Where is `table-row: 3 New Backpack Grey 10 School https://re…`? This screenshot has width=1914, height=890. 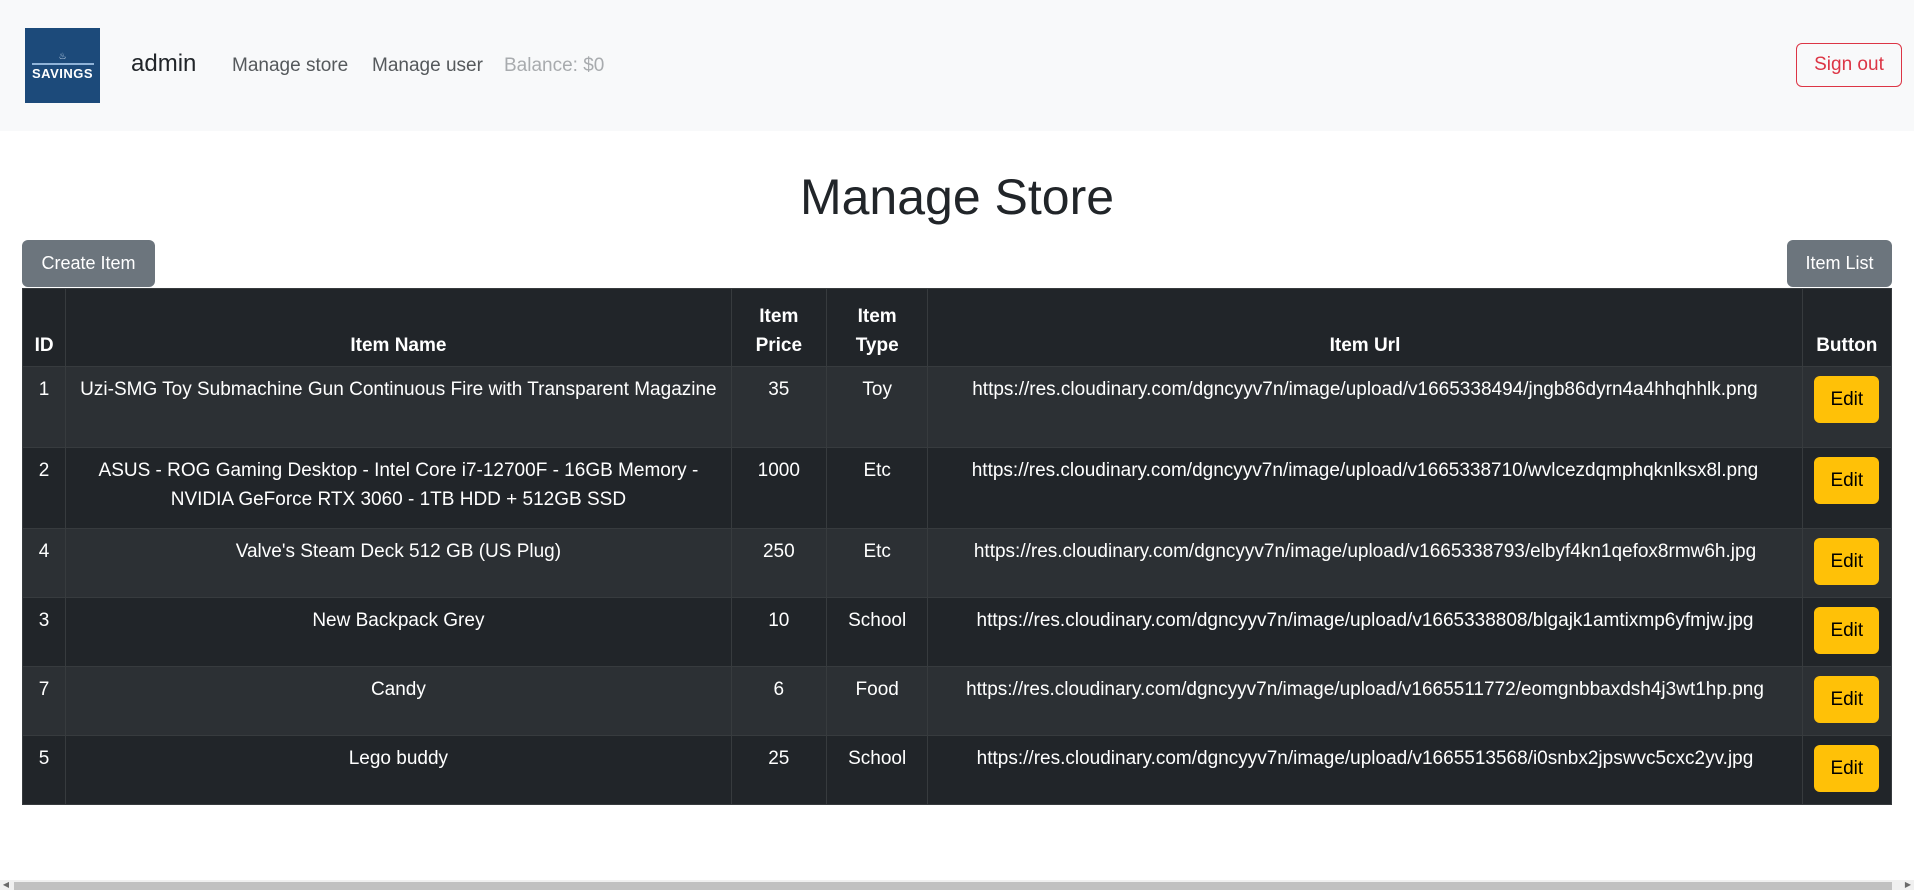 table-row: 3 New Backpack Grey 10 School https://re… is located at coordinates (957, 632).